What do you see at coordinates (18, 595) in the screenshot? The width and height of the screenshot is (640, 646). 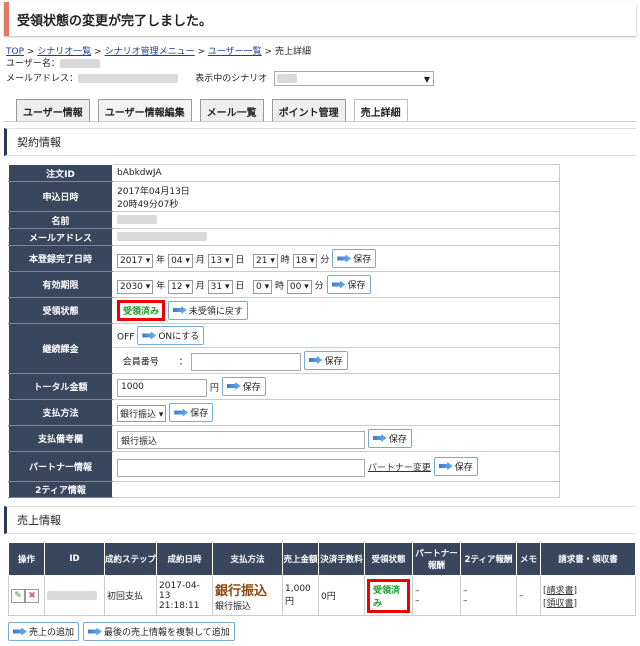 I see `edit-icon: ✎` at bounding box center [18, 595].